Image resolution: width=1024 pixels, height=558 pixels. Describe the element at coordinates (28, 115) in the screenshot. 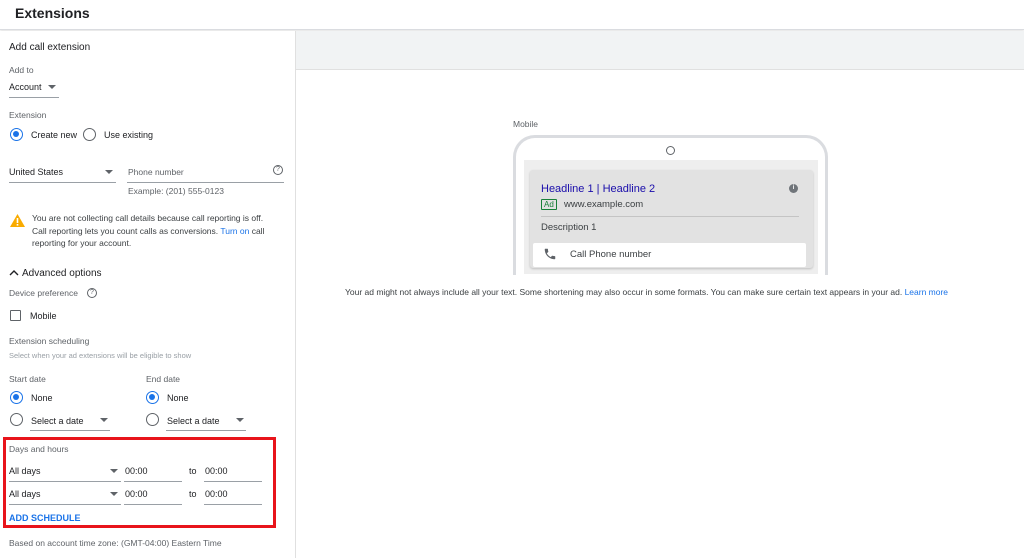

I see `extension-label: Extension` at that location.